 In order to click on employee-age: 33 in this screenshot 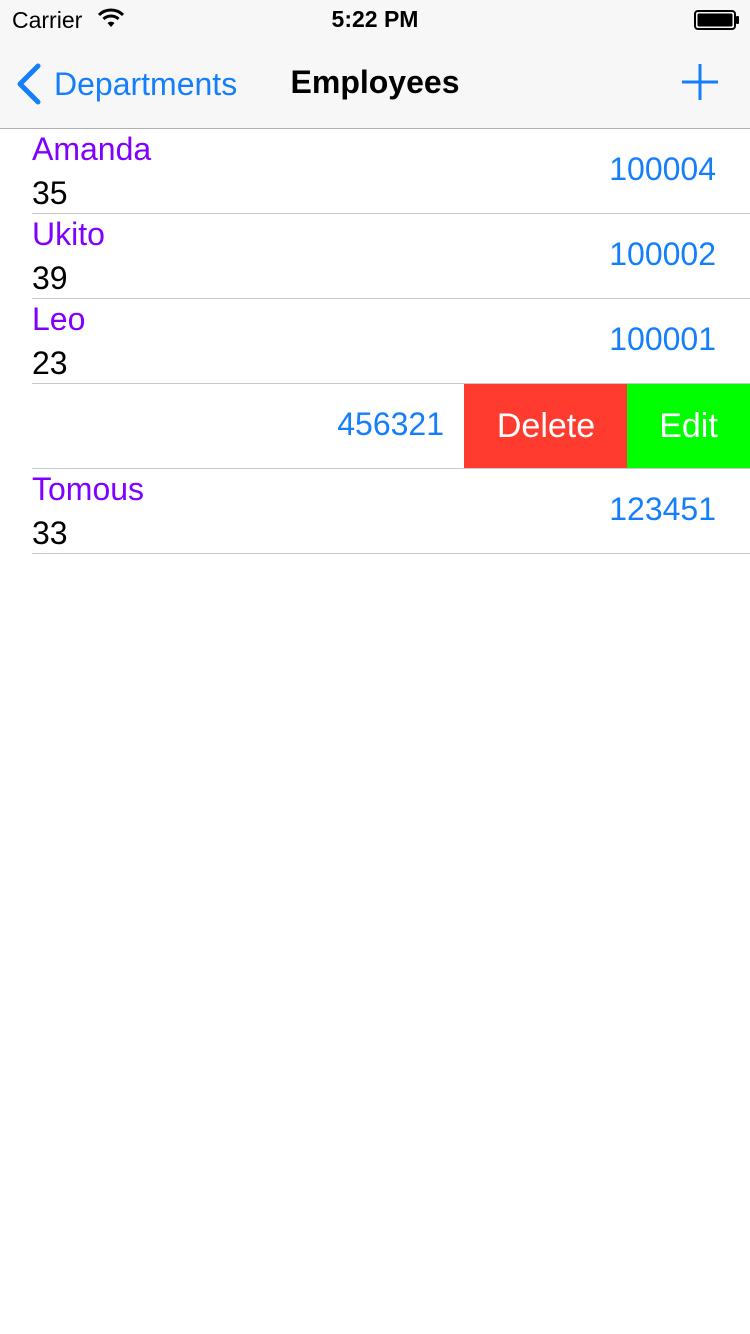, I will do `click(50, 533)`.